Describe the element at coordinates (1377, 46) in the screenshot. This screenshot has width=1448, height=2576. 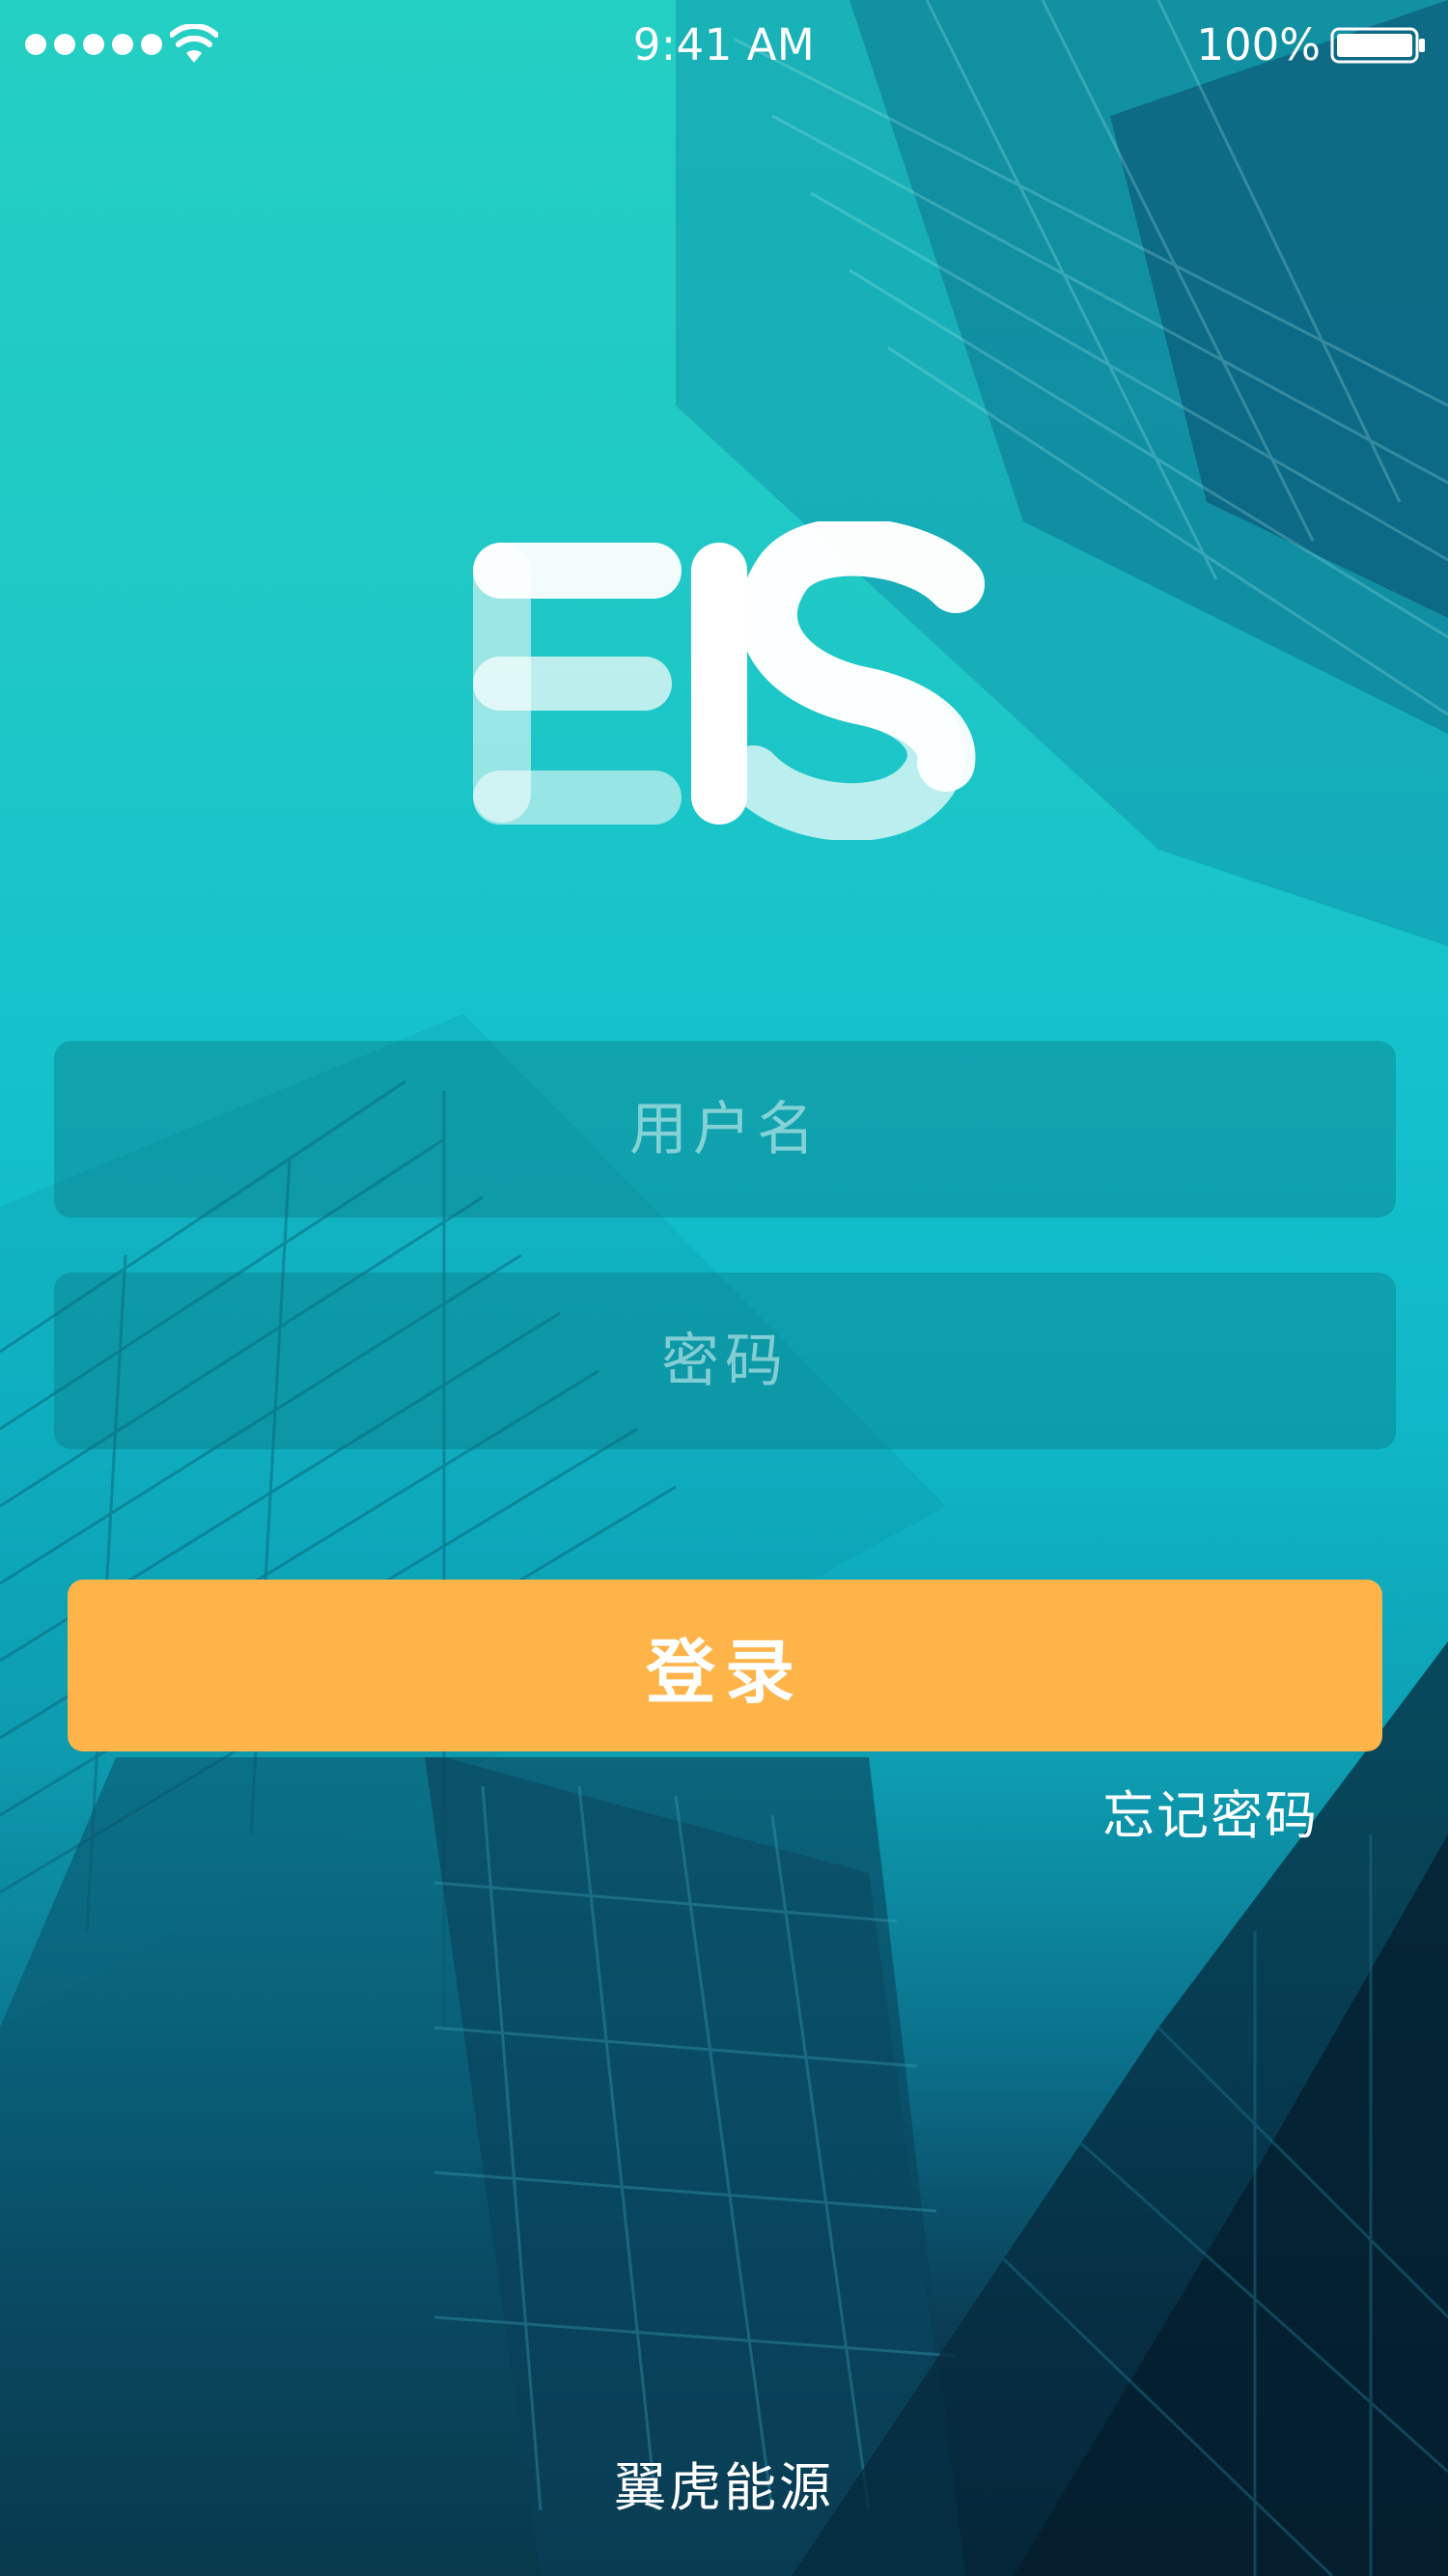
I see `battery-icon` at that location.